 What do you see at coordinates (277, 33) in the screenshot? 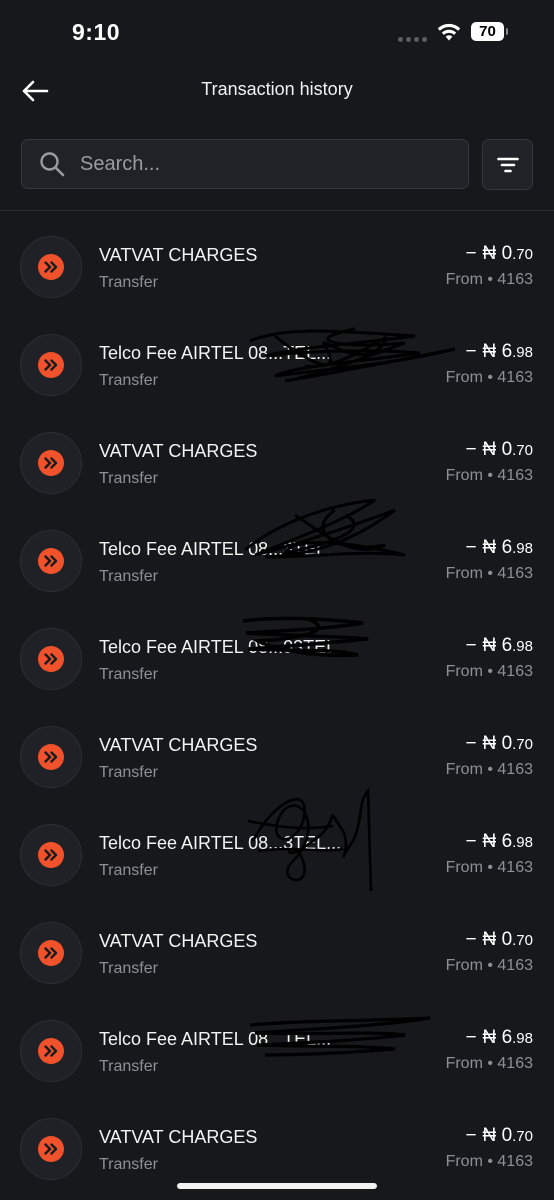
I see `status-bar: 9:10 70` at bounding box center [277, 33].